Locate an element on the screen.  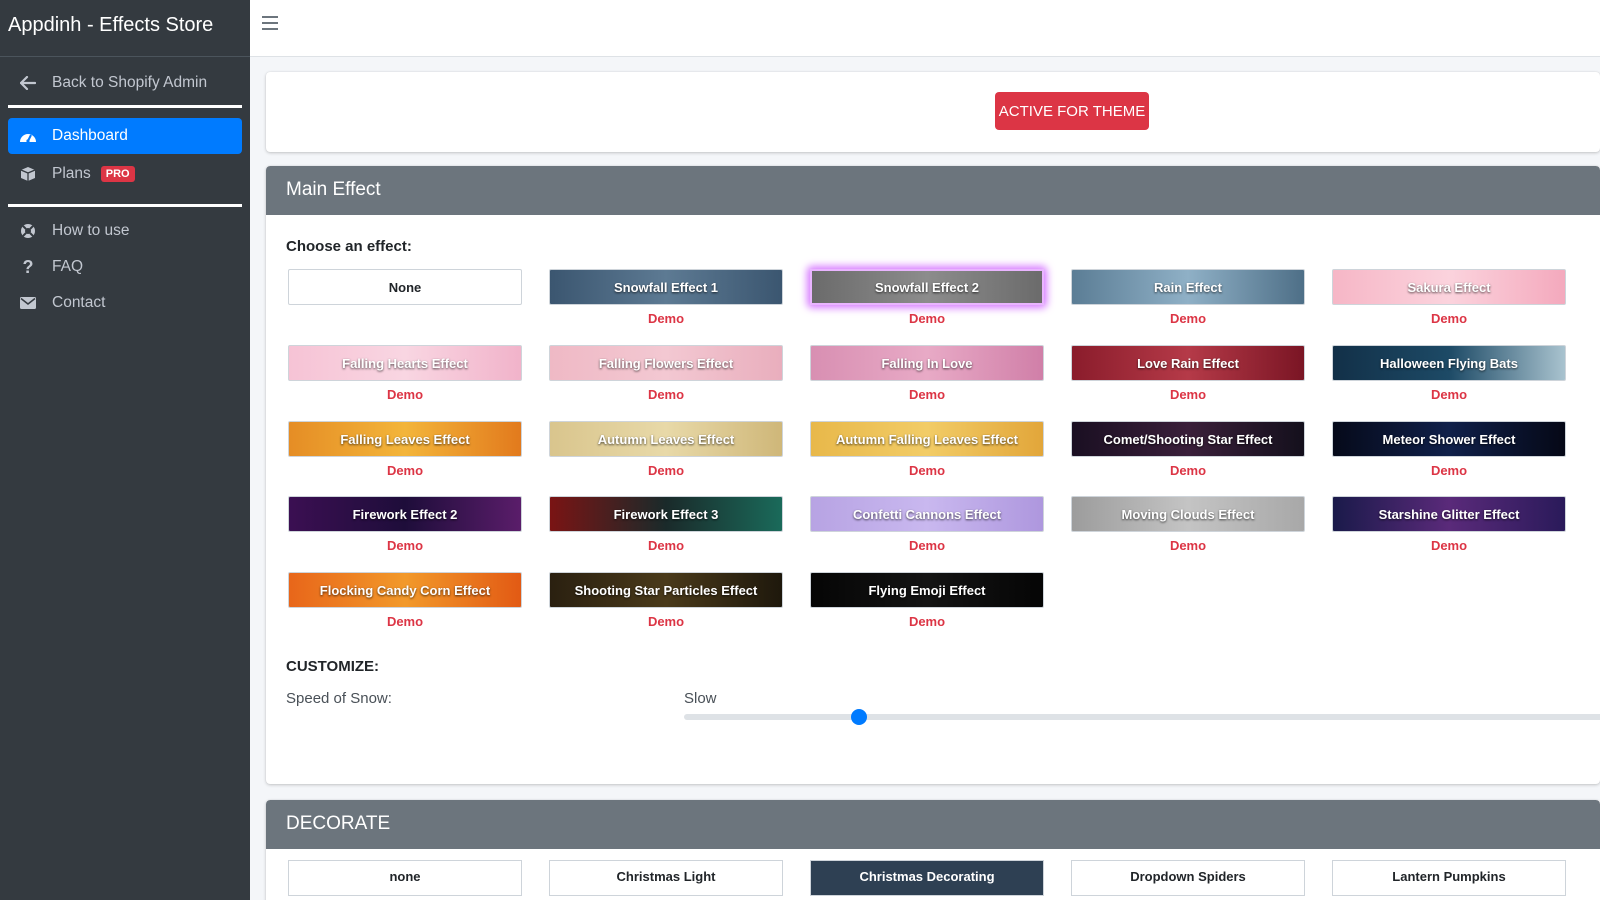
sidebar-item-label: Plans is located at coordinates (71, 173).